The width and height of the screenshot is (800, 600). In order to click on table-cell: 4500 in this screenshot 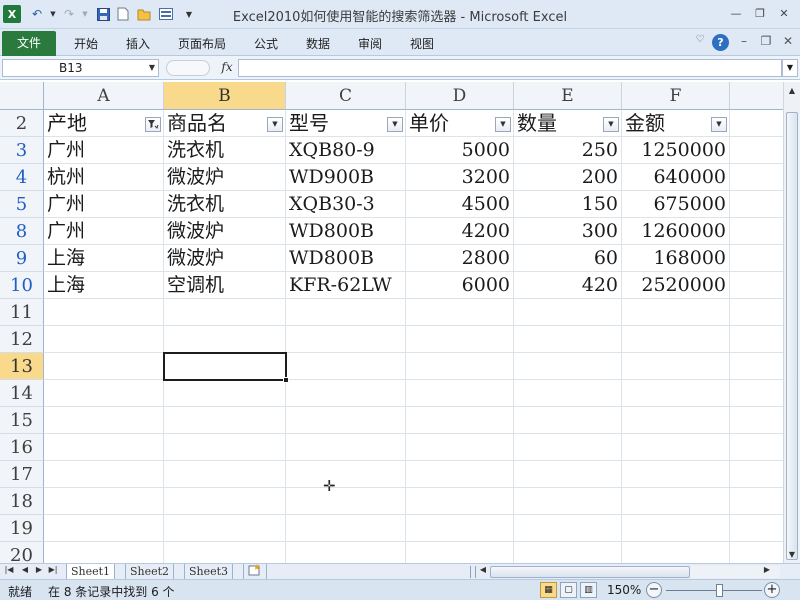, I will do `click(460, 204)`.